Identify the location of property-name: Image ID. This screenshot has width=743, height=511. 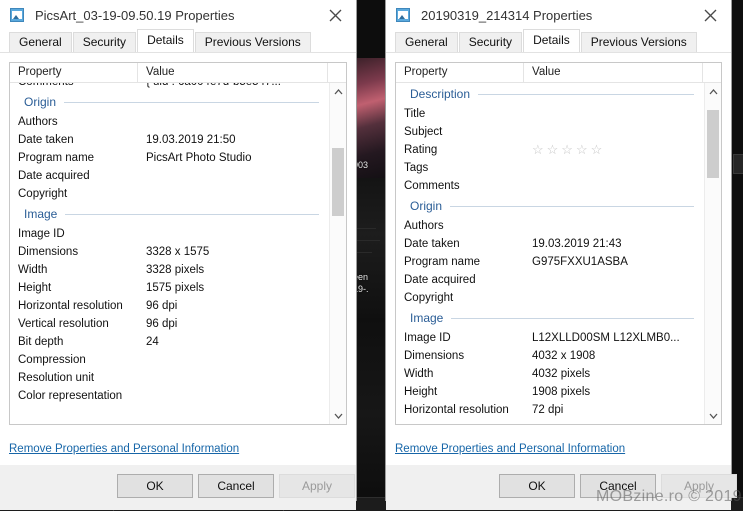
(41, 234).